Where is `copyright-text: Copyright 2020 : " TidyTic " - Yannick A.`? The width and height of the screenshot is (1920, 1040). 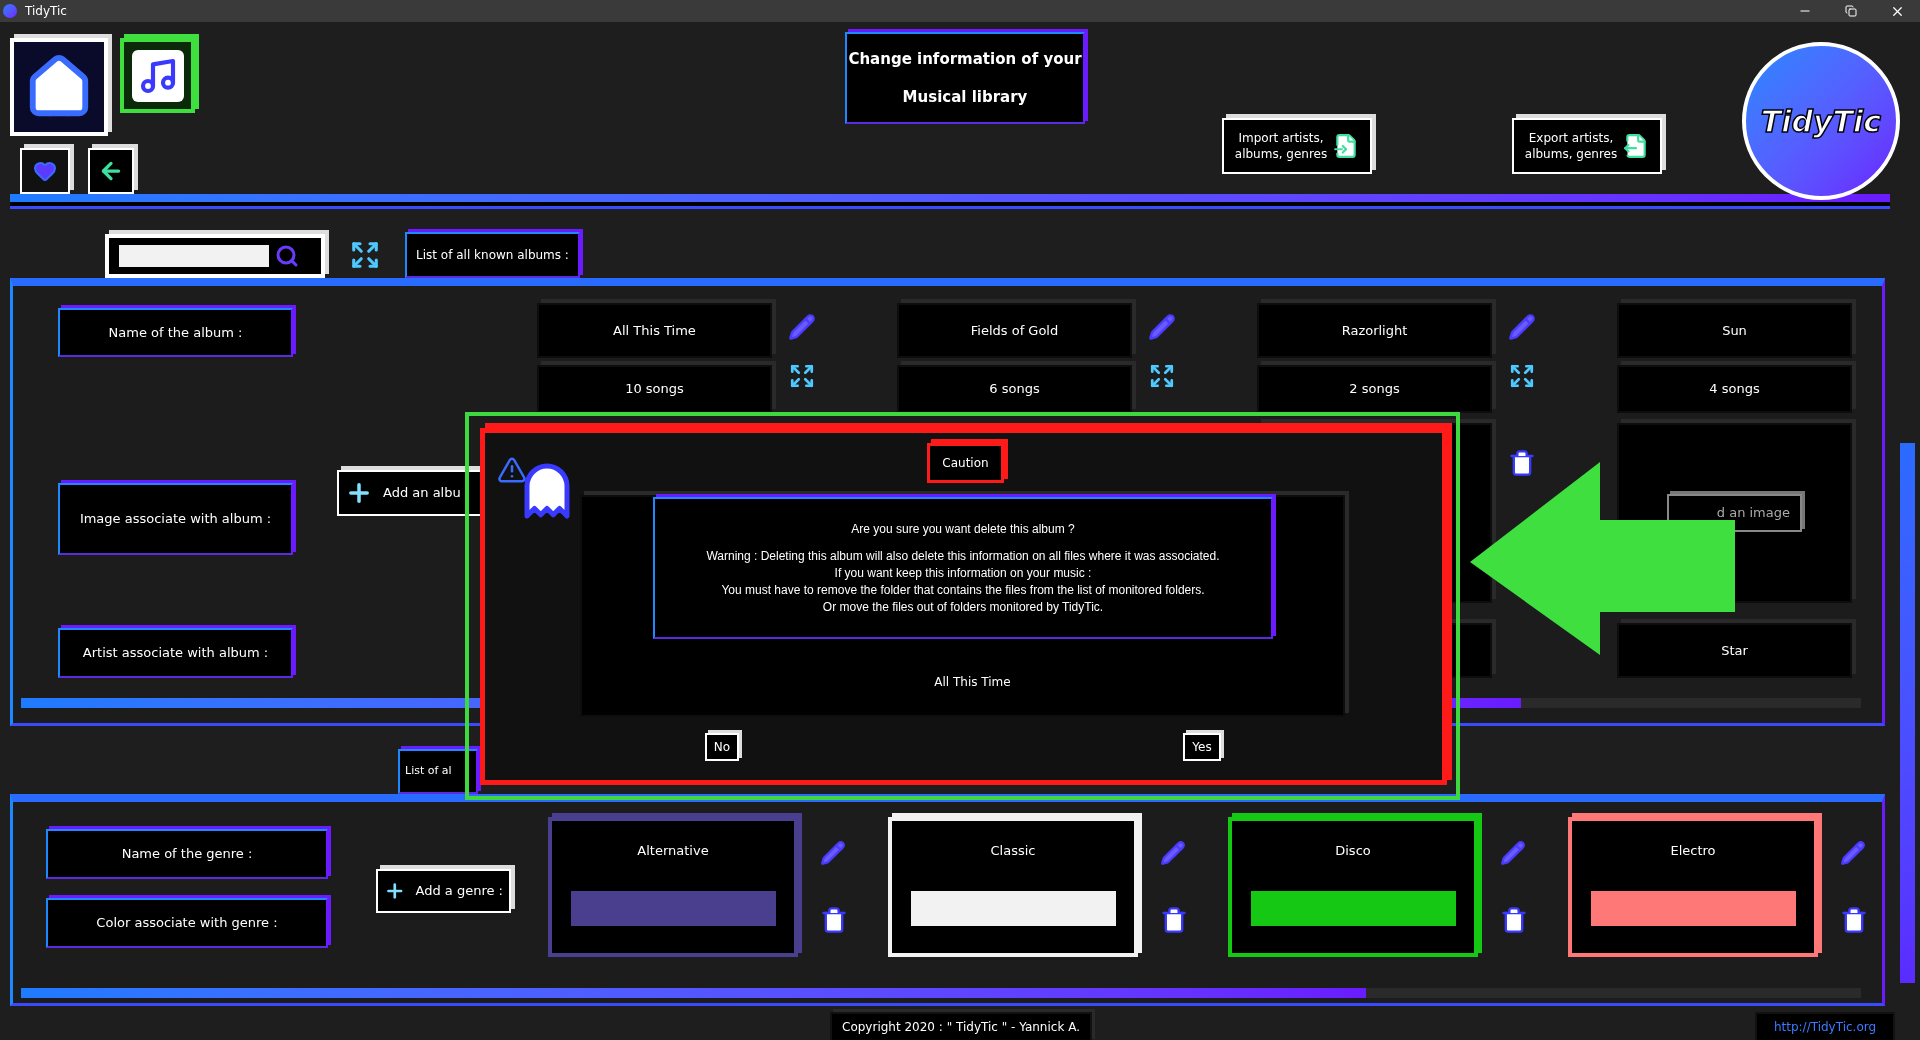 copyright-text: Copyright 2020 : " TidyTic " - Yannick A. is located at coordinates (961, 1026).